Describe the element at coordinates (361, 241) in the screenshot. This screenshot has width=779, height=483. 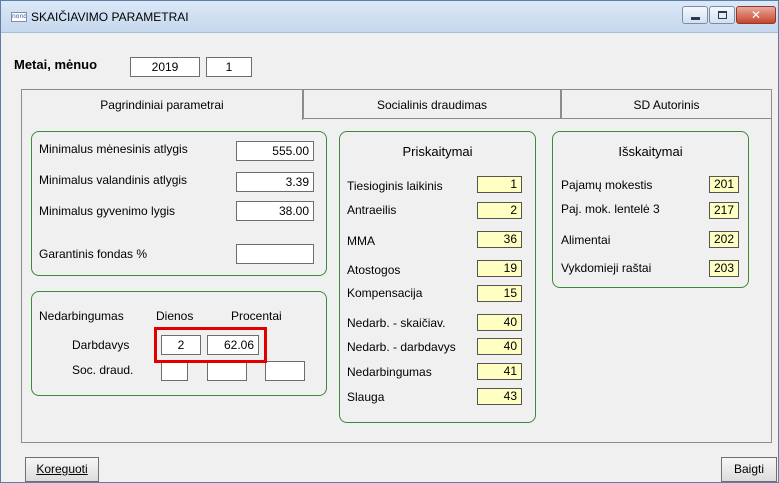
I see `accrual-label: MMA` at that location.